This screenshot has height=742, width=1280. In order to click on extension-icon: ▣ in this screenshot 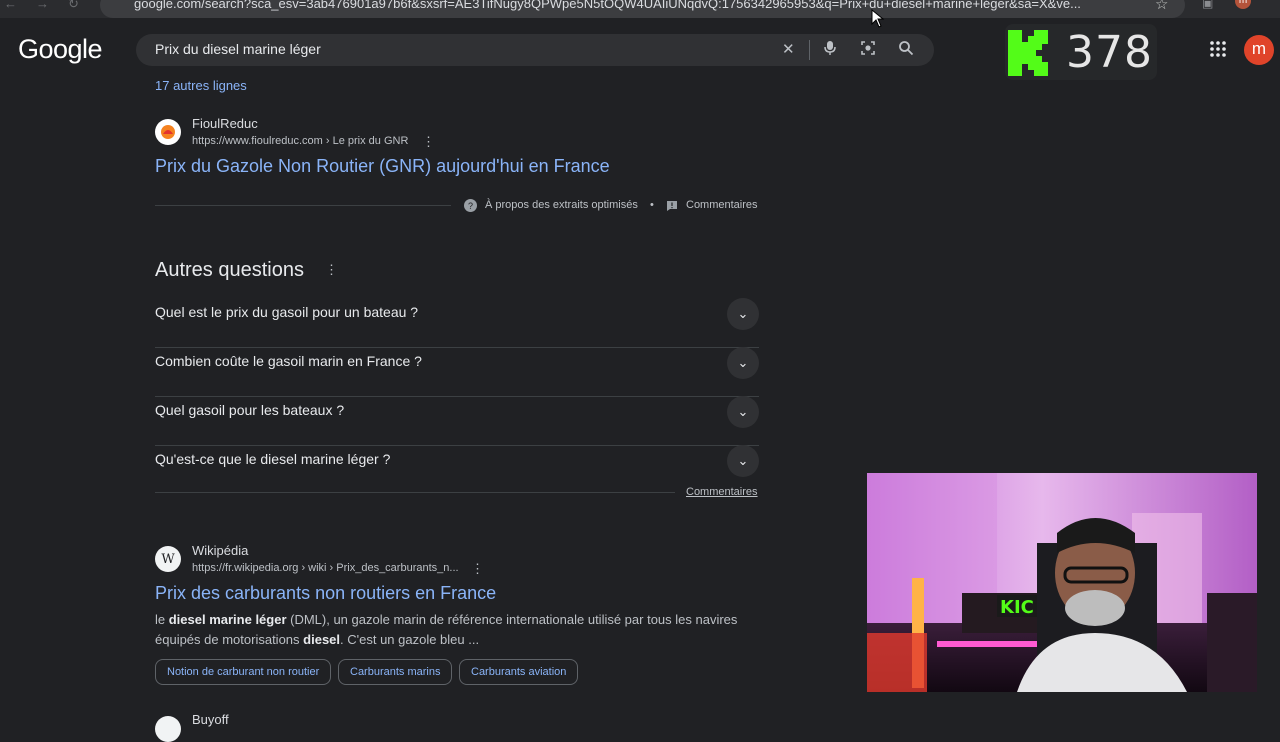, I will do `click(1207, 5)`.